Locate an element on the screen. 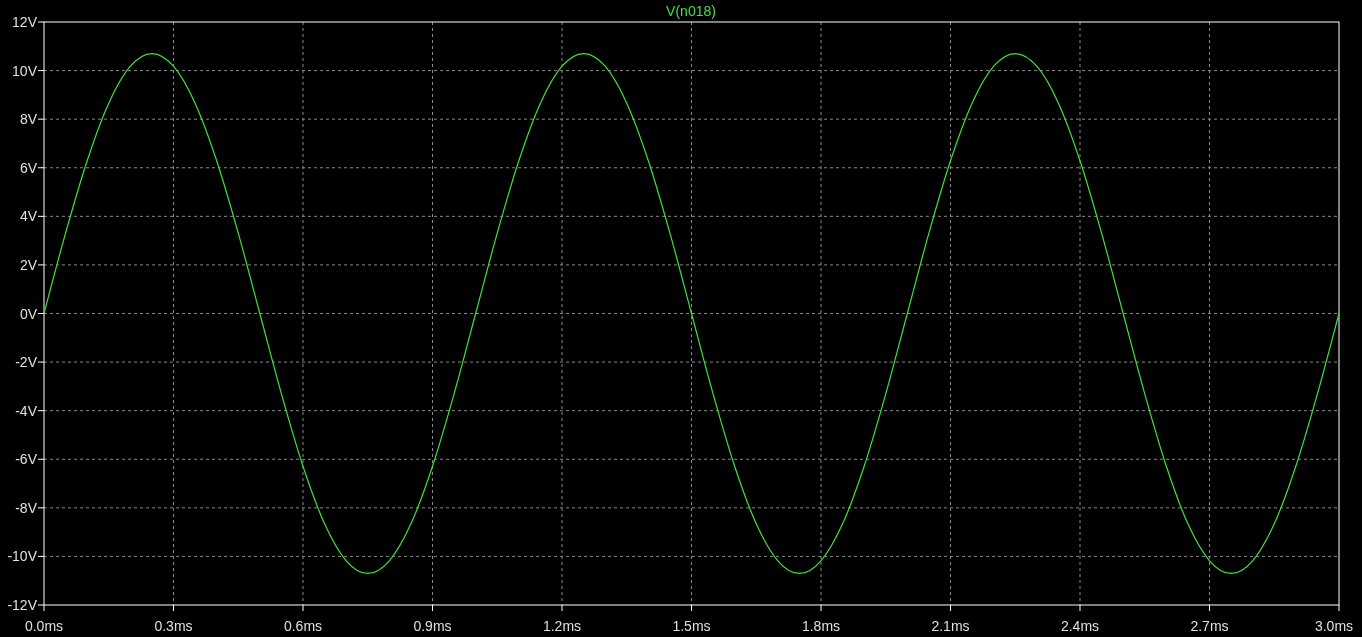 This screenshot has width=1362, height=637. trace-name: V(n018) is located at coordinates (691, 11).